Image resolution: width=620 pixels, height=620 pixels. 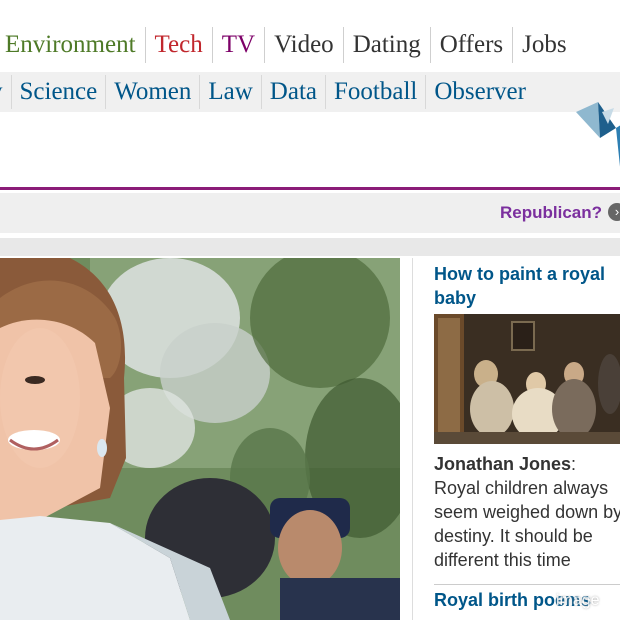 I want to click on column-divider, so click(x=412, y=439).